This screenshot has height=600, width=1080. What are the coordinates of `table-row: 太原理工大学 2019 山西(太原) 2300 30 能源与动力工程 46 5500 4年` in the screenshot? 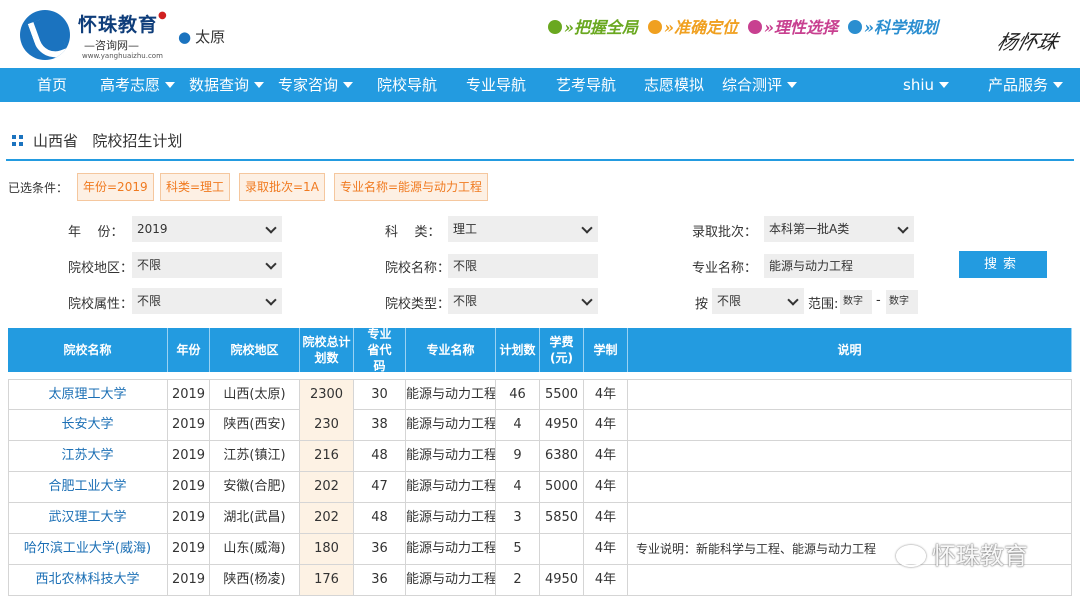 It's located at (540, 394).